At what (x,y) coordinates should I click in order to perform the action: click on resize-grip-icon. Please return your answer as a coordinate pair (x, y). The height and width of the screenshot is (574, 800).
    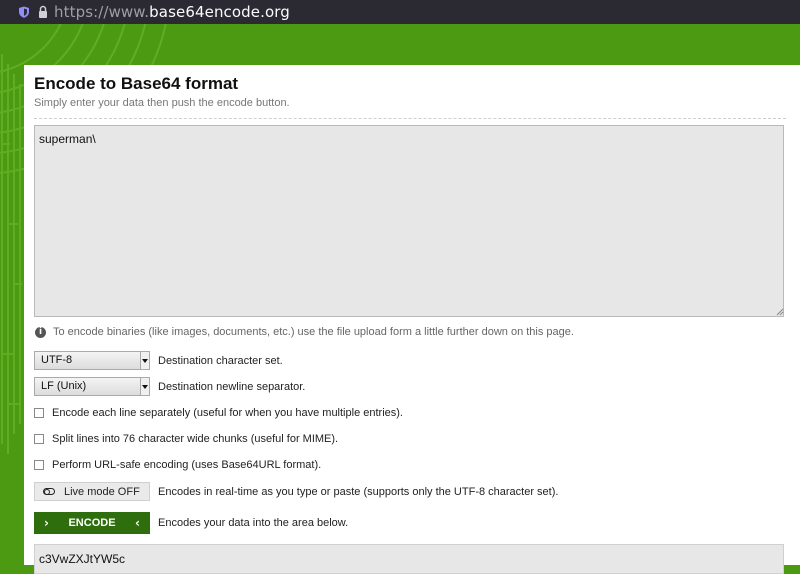
    Looking at the image, I should click on (780, 312).